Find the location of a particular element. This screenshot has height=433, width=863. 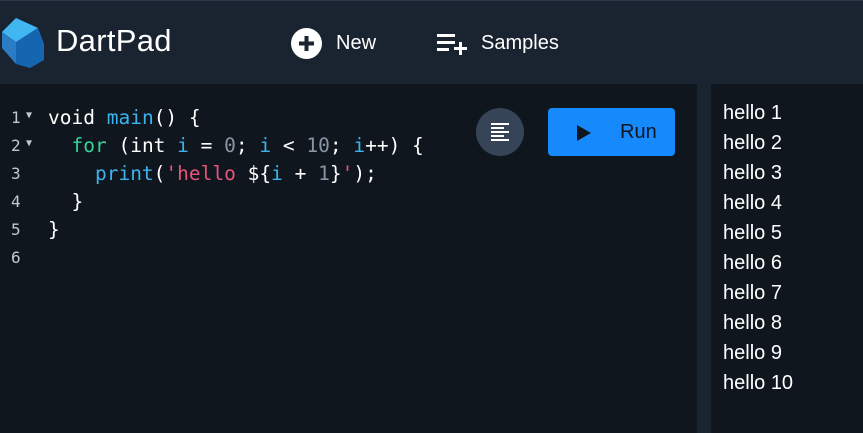

format-align-icon is located at coordinates (500, 132).